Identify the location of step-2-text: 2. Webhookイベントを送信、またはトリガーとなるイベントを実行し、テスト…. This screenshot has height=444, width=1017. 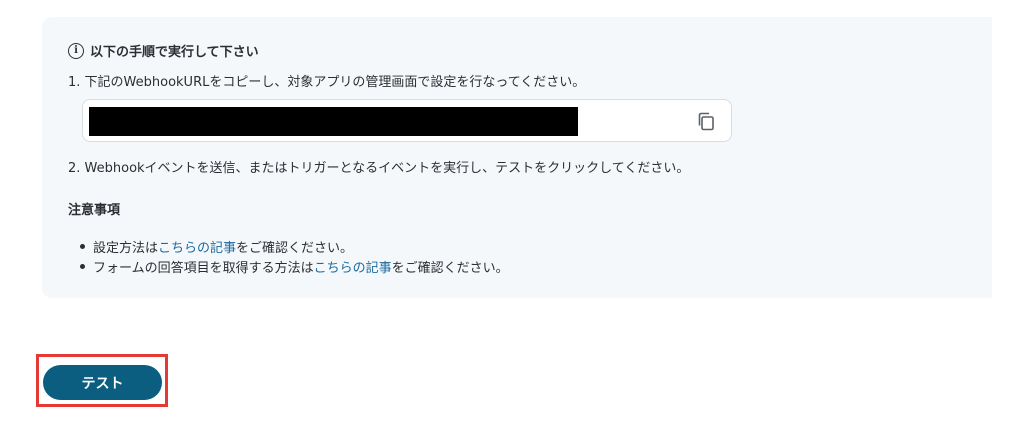
(379, 168).